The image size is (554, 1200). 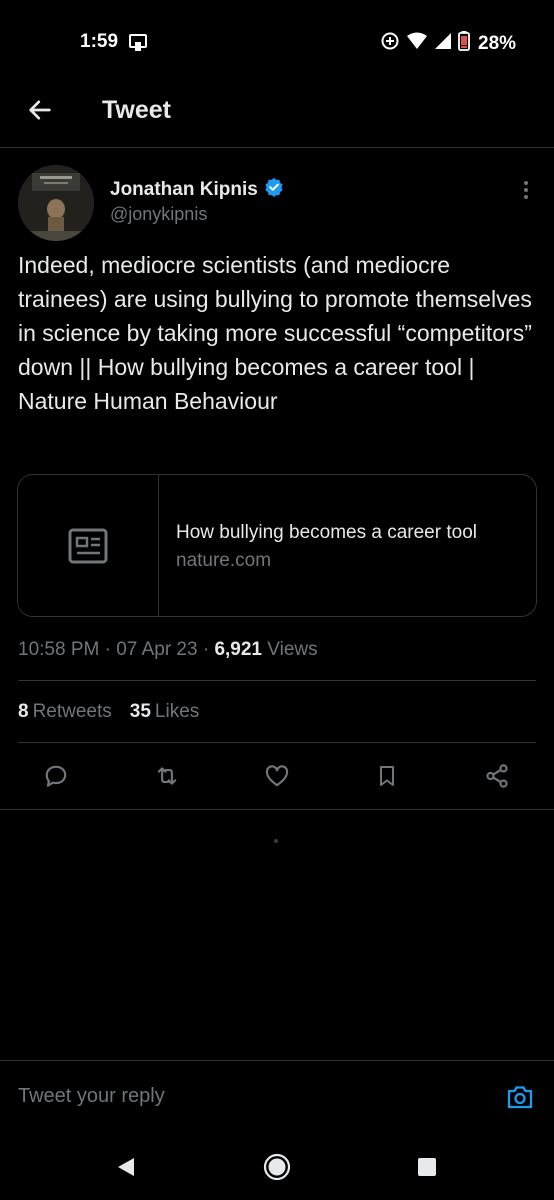 What do you see at coordinates (417, 43) in the screenshot?
I see `wifi-icon` at bounding box center [417, 43].